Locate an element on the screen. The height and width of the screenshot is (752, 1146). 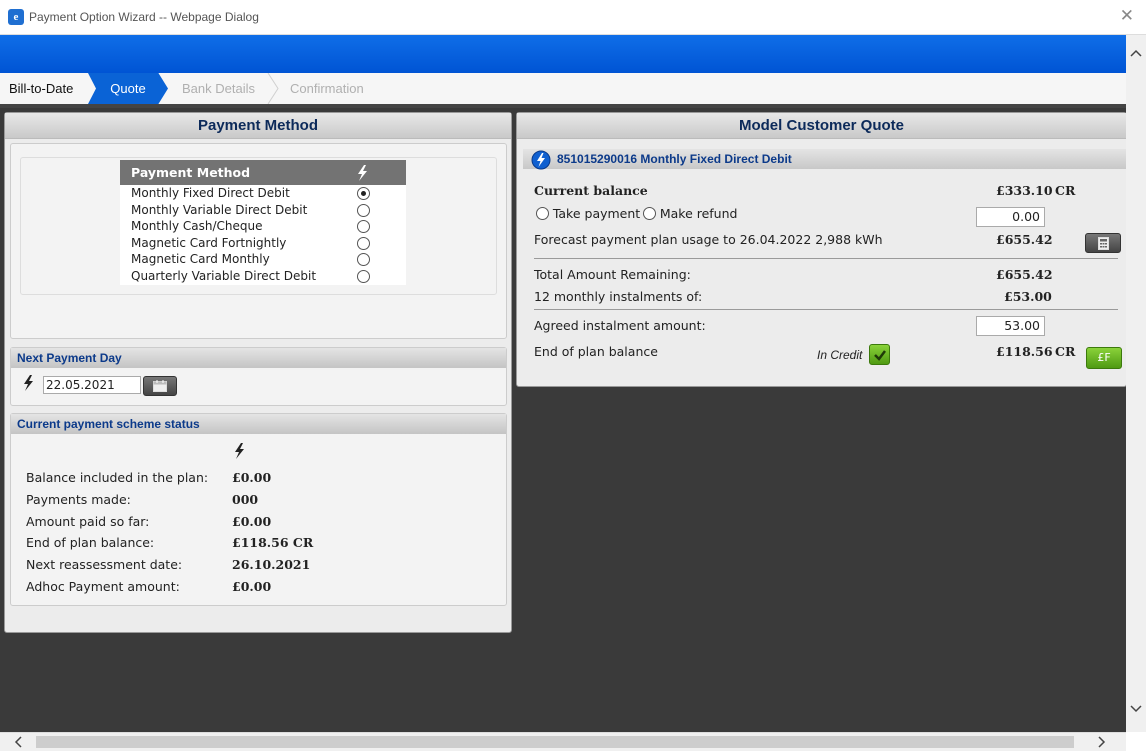
calendar-button is located at coordinates (160, 386).